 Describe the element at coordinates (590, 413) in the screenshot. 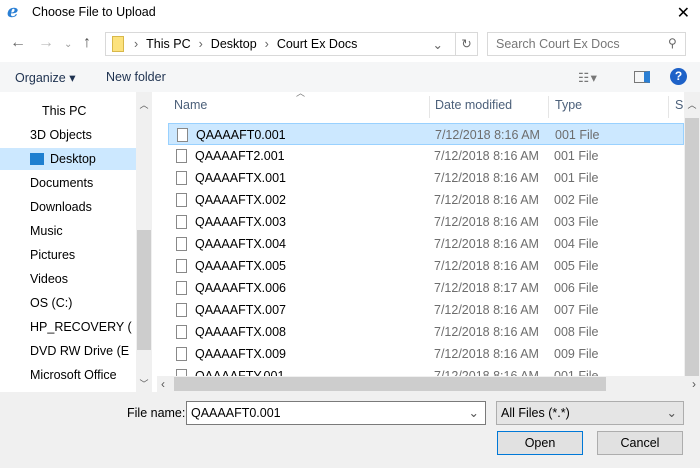

I see `file-type-select: All Files (*.*) ⌄` at that location.